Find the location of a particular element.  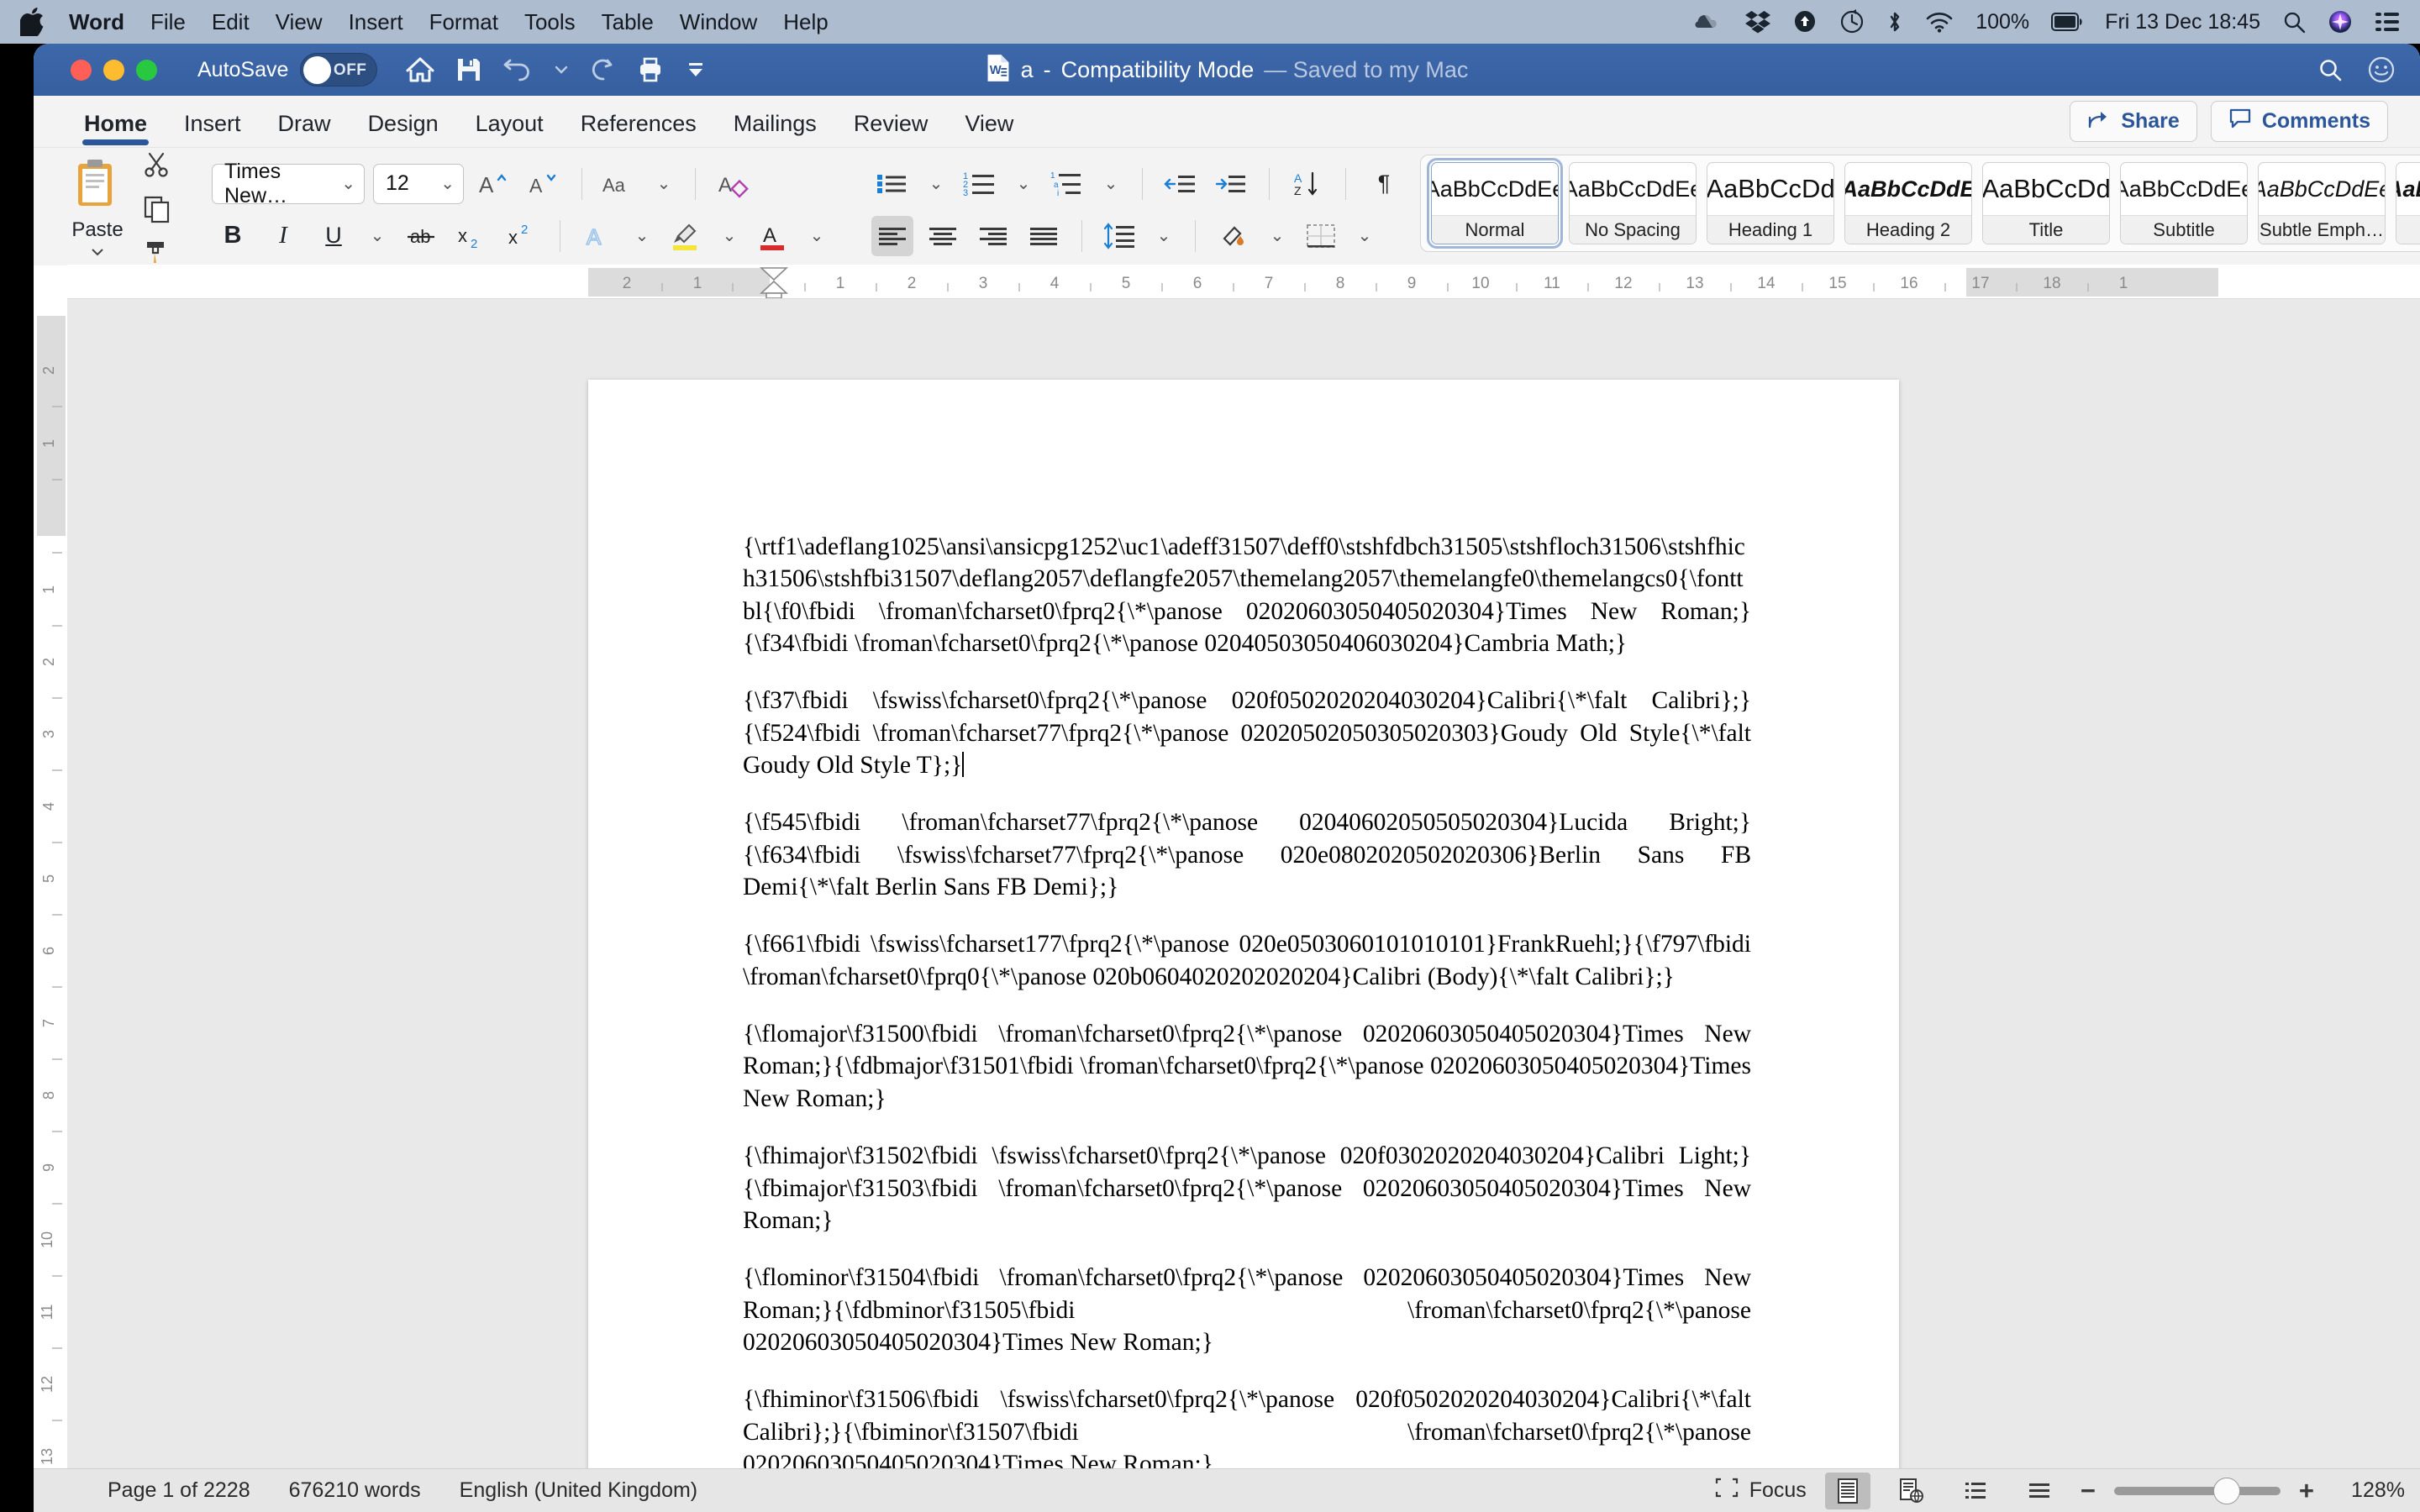

draft-view-icon is located at coordinates (2040, 1491).